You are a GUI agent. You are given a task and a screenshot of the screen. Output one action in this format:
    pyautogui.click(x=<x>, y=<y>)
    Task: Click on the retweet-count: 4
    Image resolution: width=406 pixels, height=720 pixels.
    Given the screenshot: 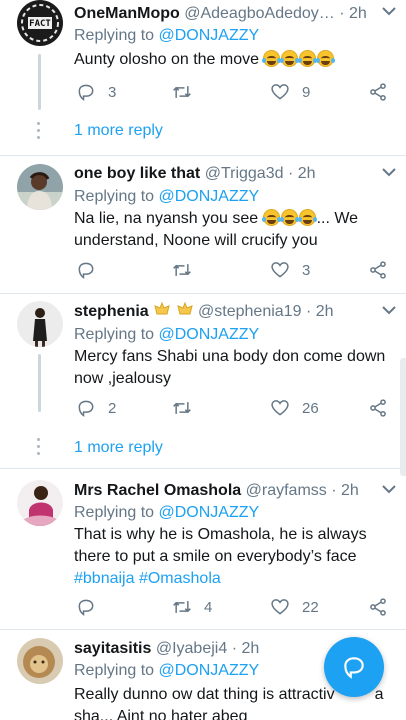 What is the action you would take?
    pyautogui.click(x=208, y=607)
    